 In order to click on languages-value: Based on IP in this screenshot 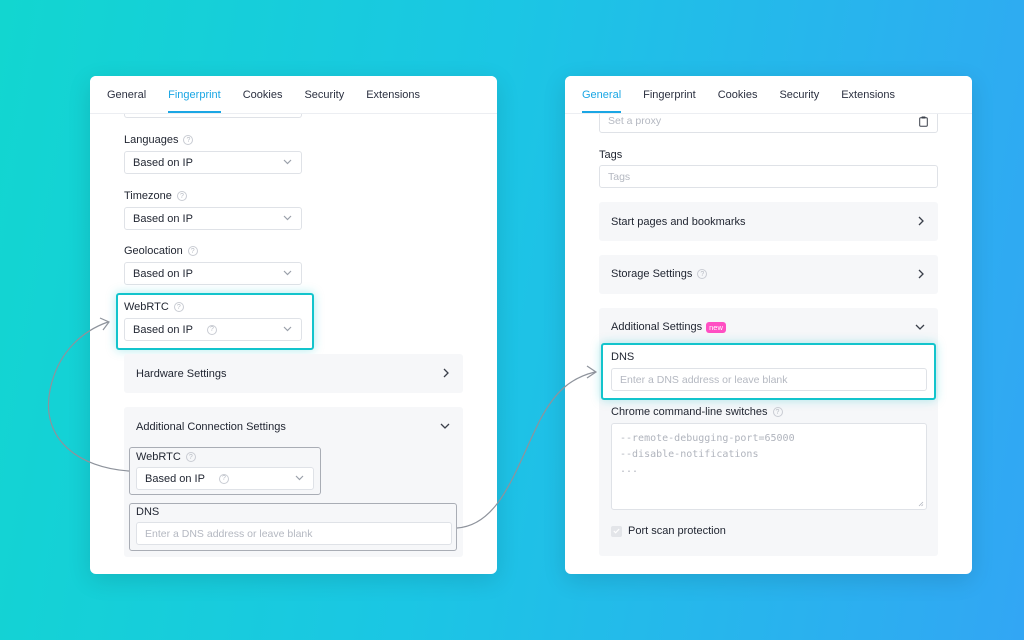, I will do `click(163, 162)`.